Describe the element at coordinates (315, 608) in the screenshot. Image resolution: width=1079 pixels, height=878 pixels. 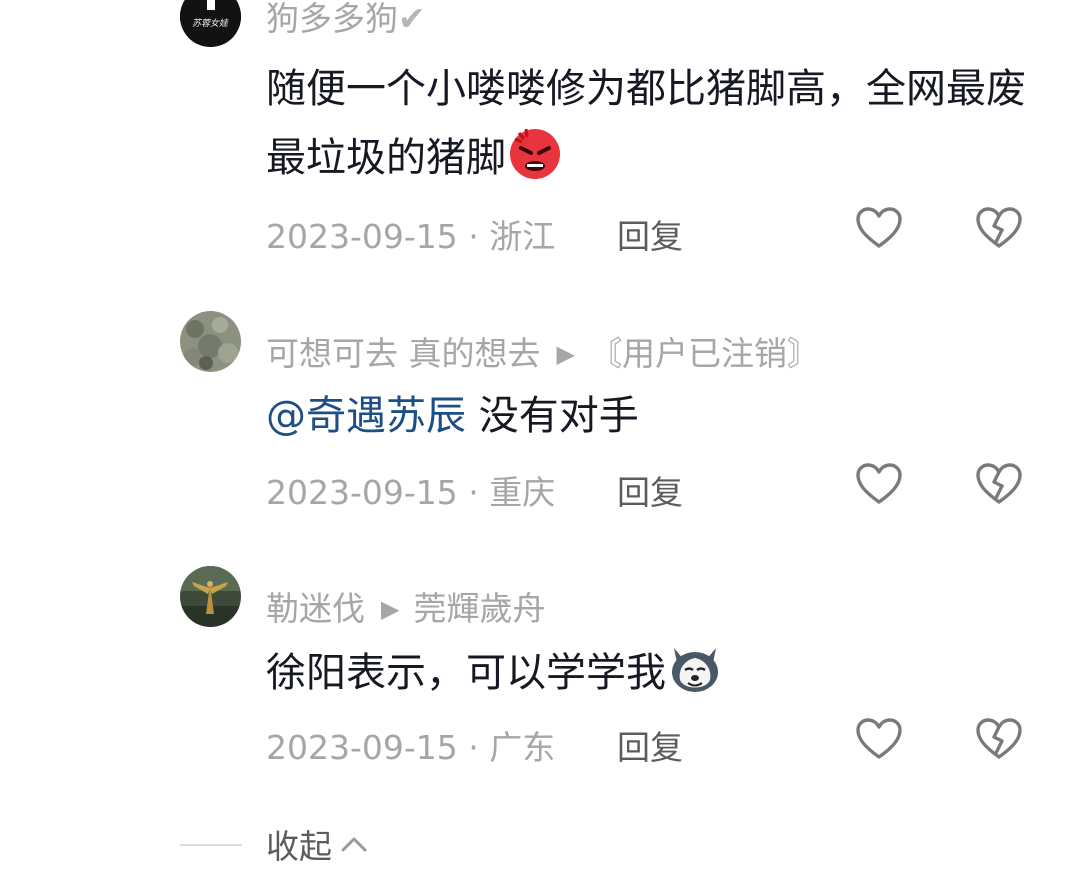
I see `comment-username: 勒迷伐` at that location.